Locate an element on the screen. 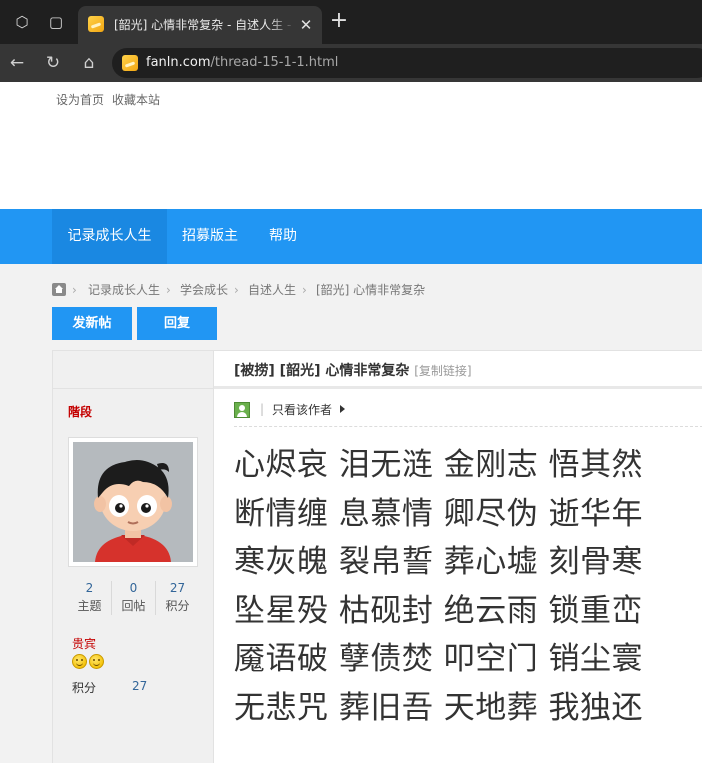 The height and width of the screenshot is (763, 702). main-nav: 记录成长人生 招募版主 帮助 is located at coordinates (351, 236).